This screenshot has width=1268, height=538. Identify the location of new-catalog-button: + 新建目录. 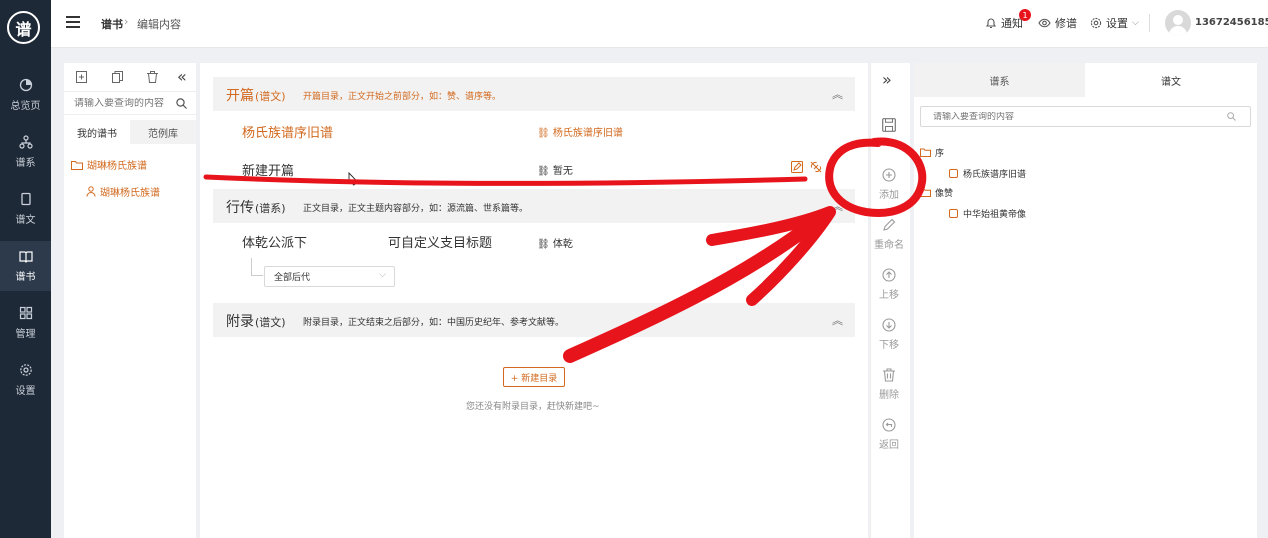
(534, 377).